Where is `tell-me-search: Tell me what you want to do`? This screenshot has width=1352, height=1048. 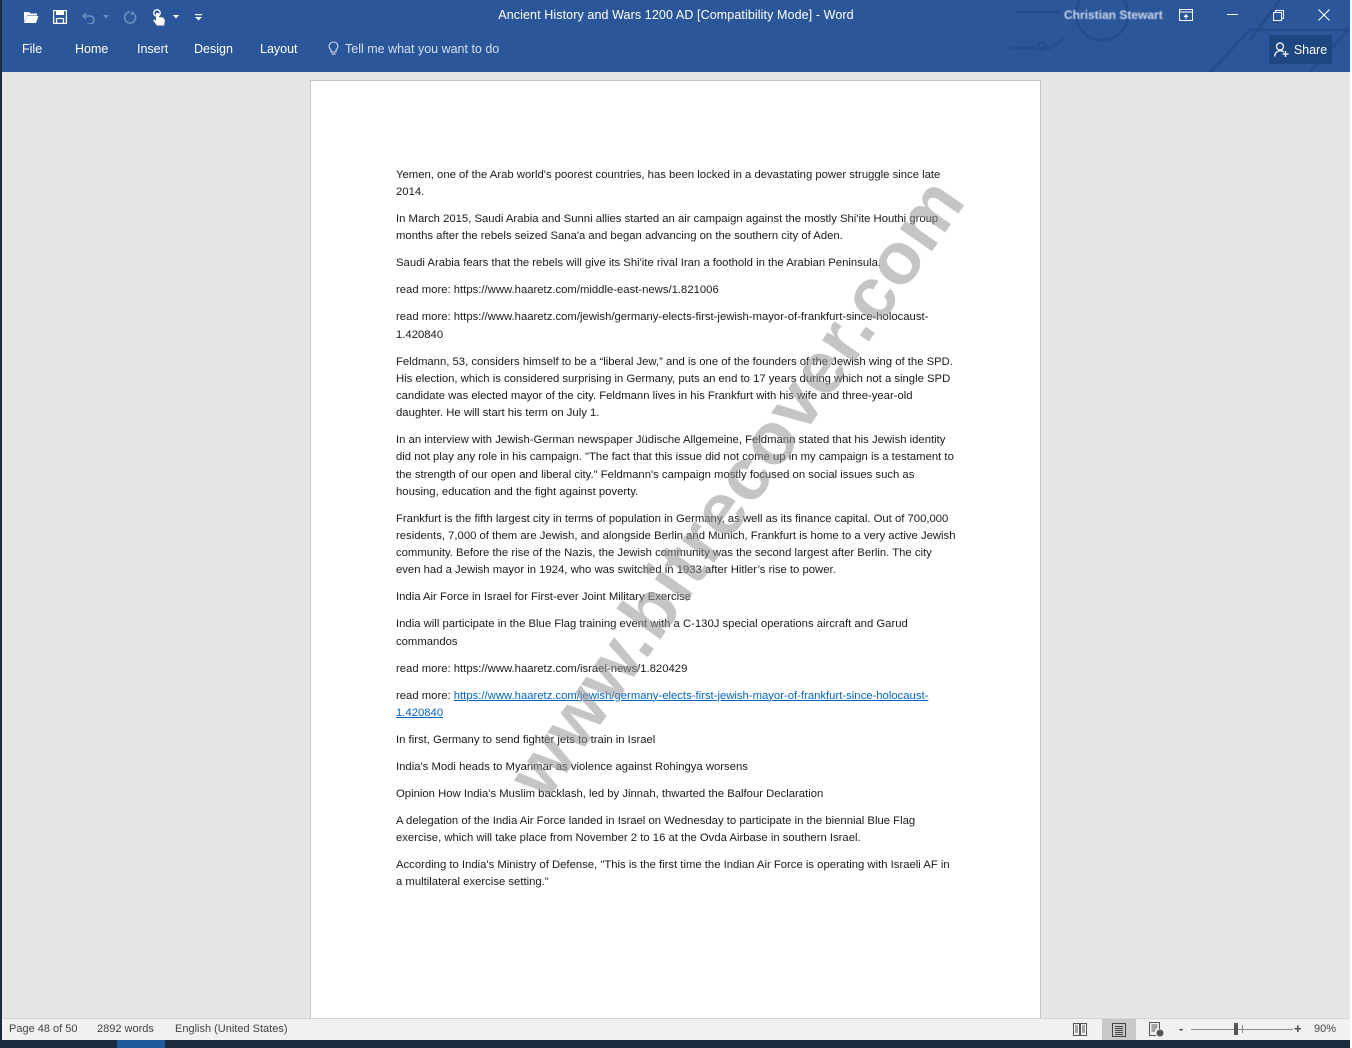 tell-me-search: Tell me what you want to do is located at coordinates (413, 48).